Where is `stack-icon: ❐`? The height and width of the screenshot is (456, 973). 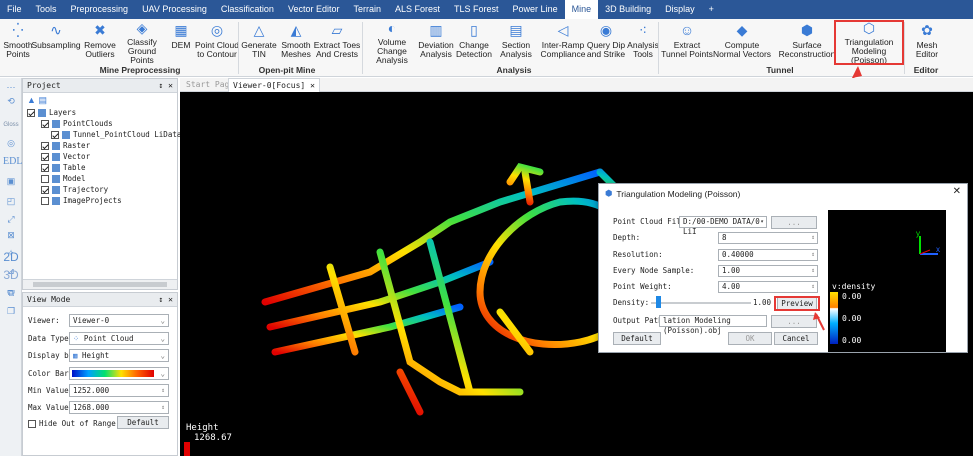 stack-icon: ❐ is located at coordinates (11, 311).